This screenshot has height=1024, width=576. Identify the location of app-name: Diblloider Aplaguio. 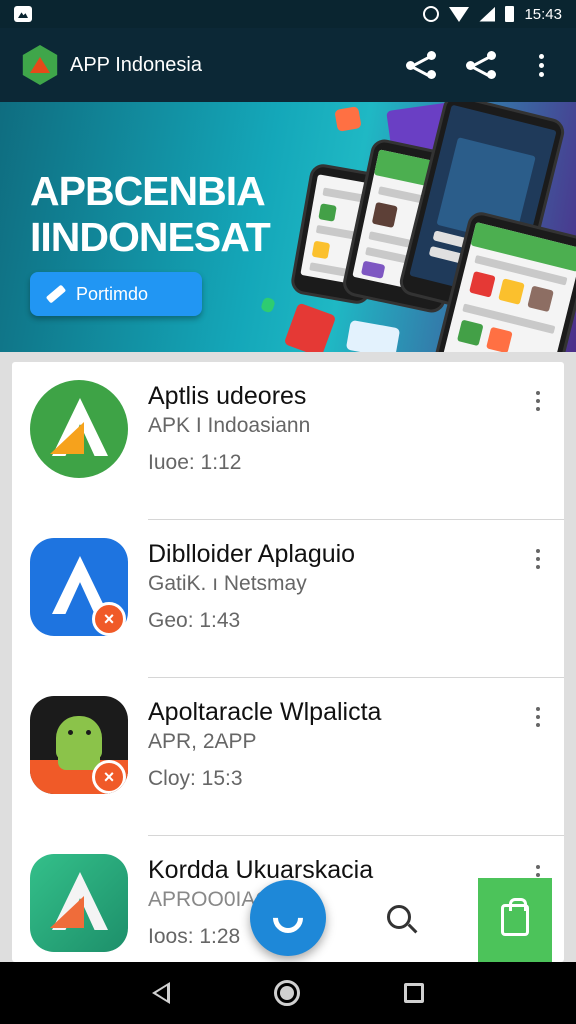
(252, 554).